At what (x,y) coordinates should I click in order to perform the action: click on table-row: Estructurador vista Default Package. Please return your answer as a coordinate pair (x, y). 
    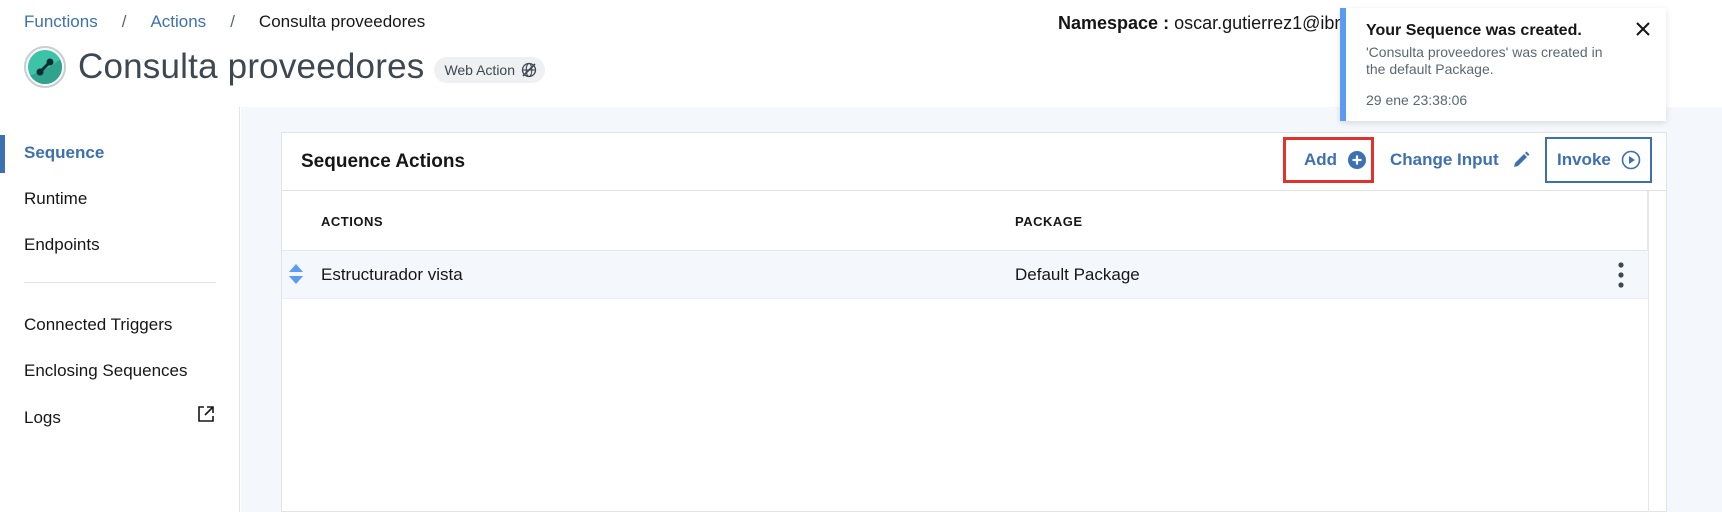
    Looking at the image, I should click on (965, 275).